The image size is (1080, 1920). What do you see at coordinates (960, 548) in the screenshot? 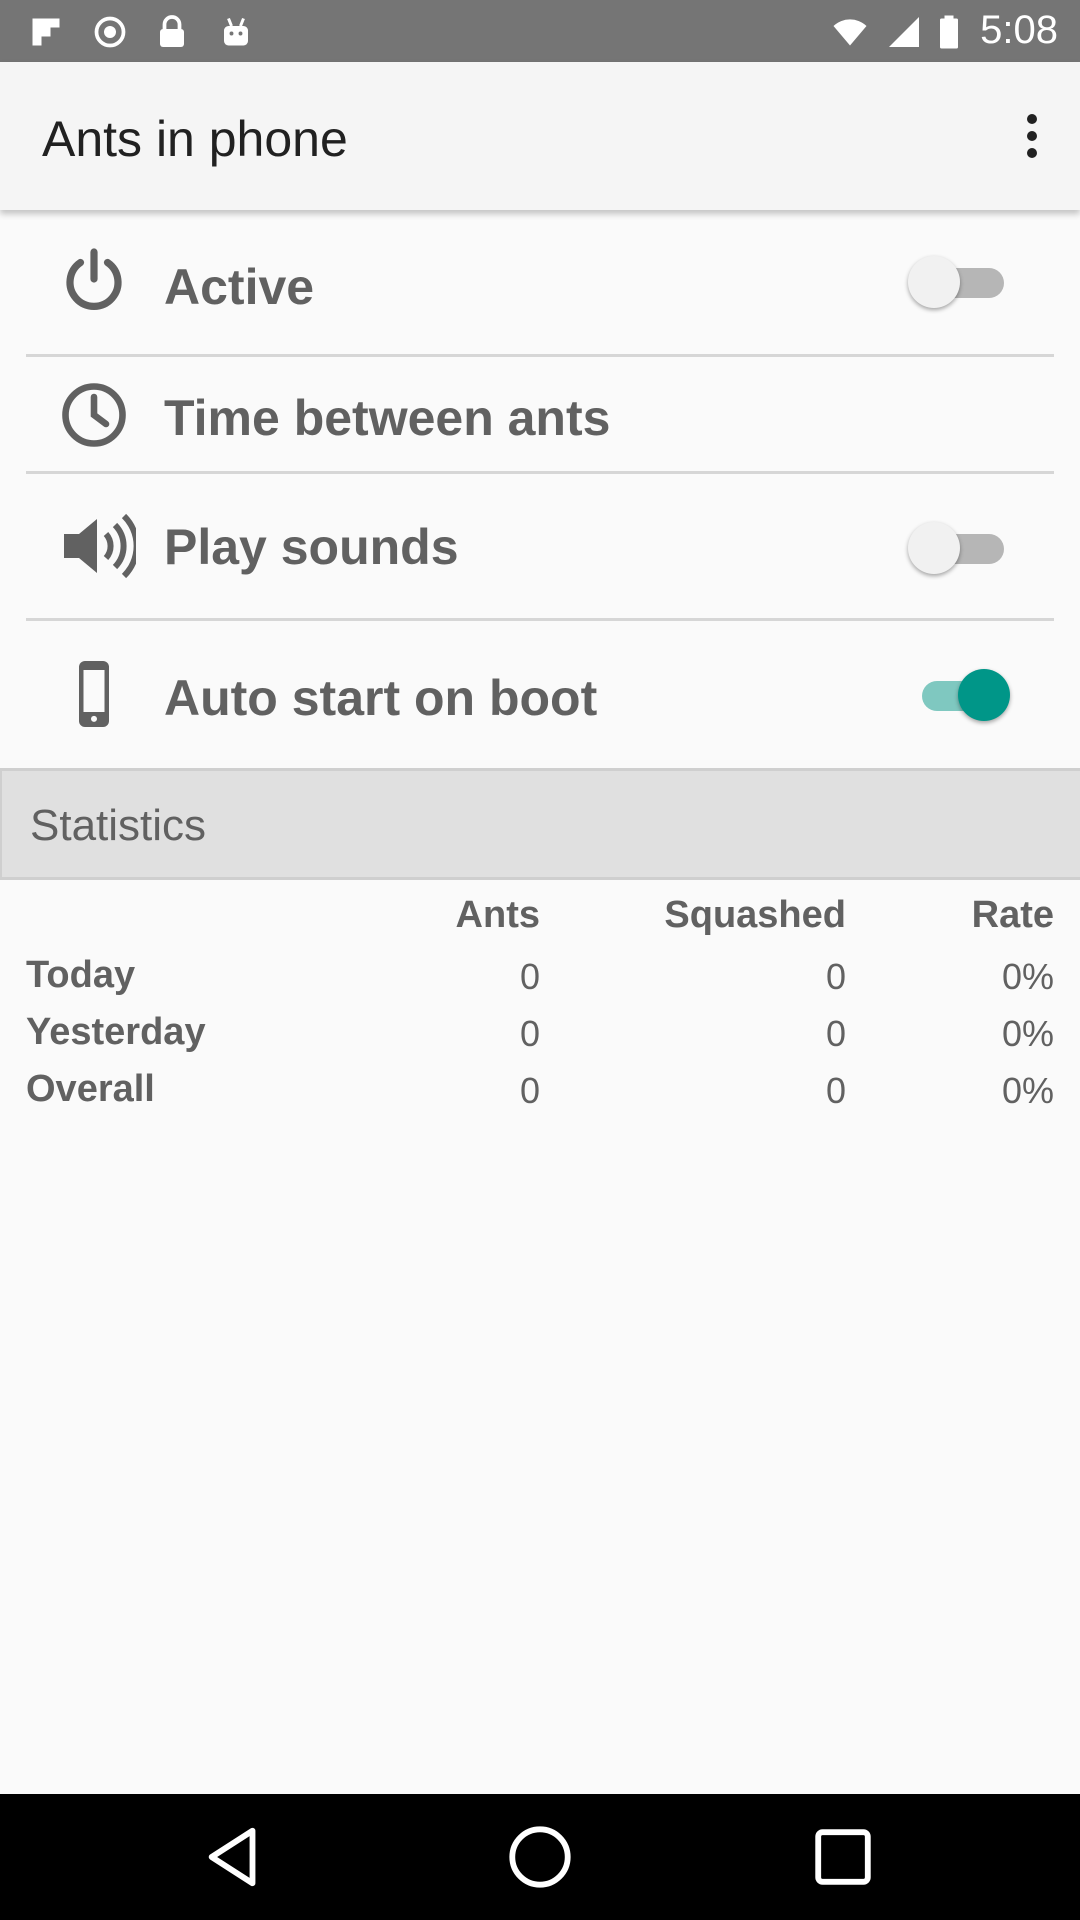
I see `play-sounds-switch` at bounding box center [960, 548].